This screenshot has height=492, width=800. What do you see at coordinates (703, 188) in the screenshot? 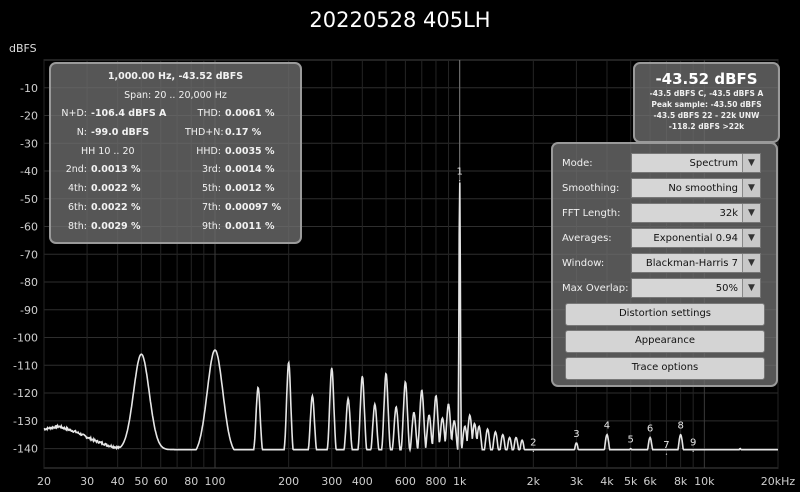
I see `smoothing-value: No smoothing` at bounding box center [703, 188].